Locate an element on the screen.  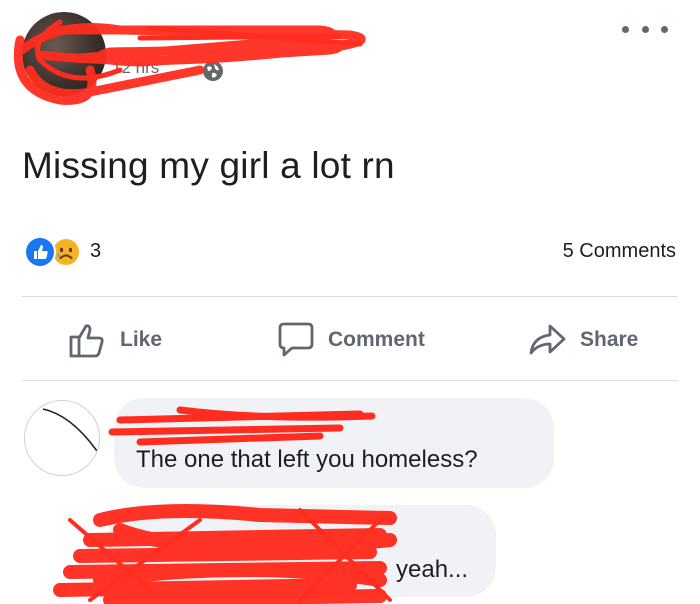
more-options-button is located at coordinates (645, 29).